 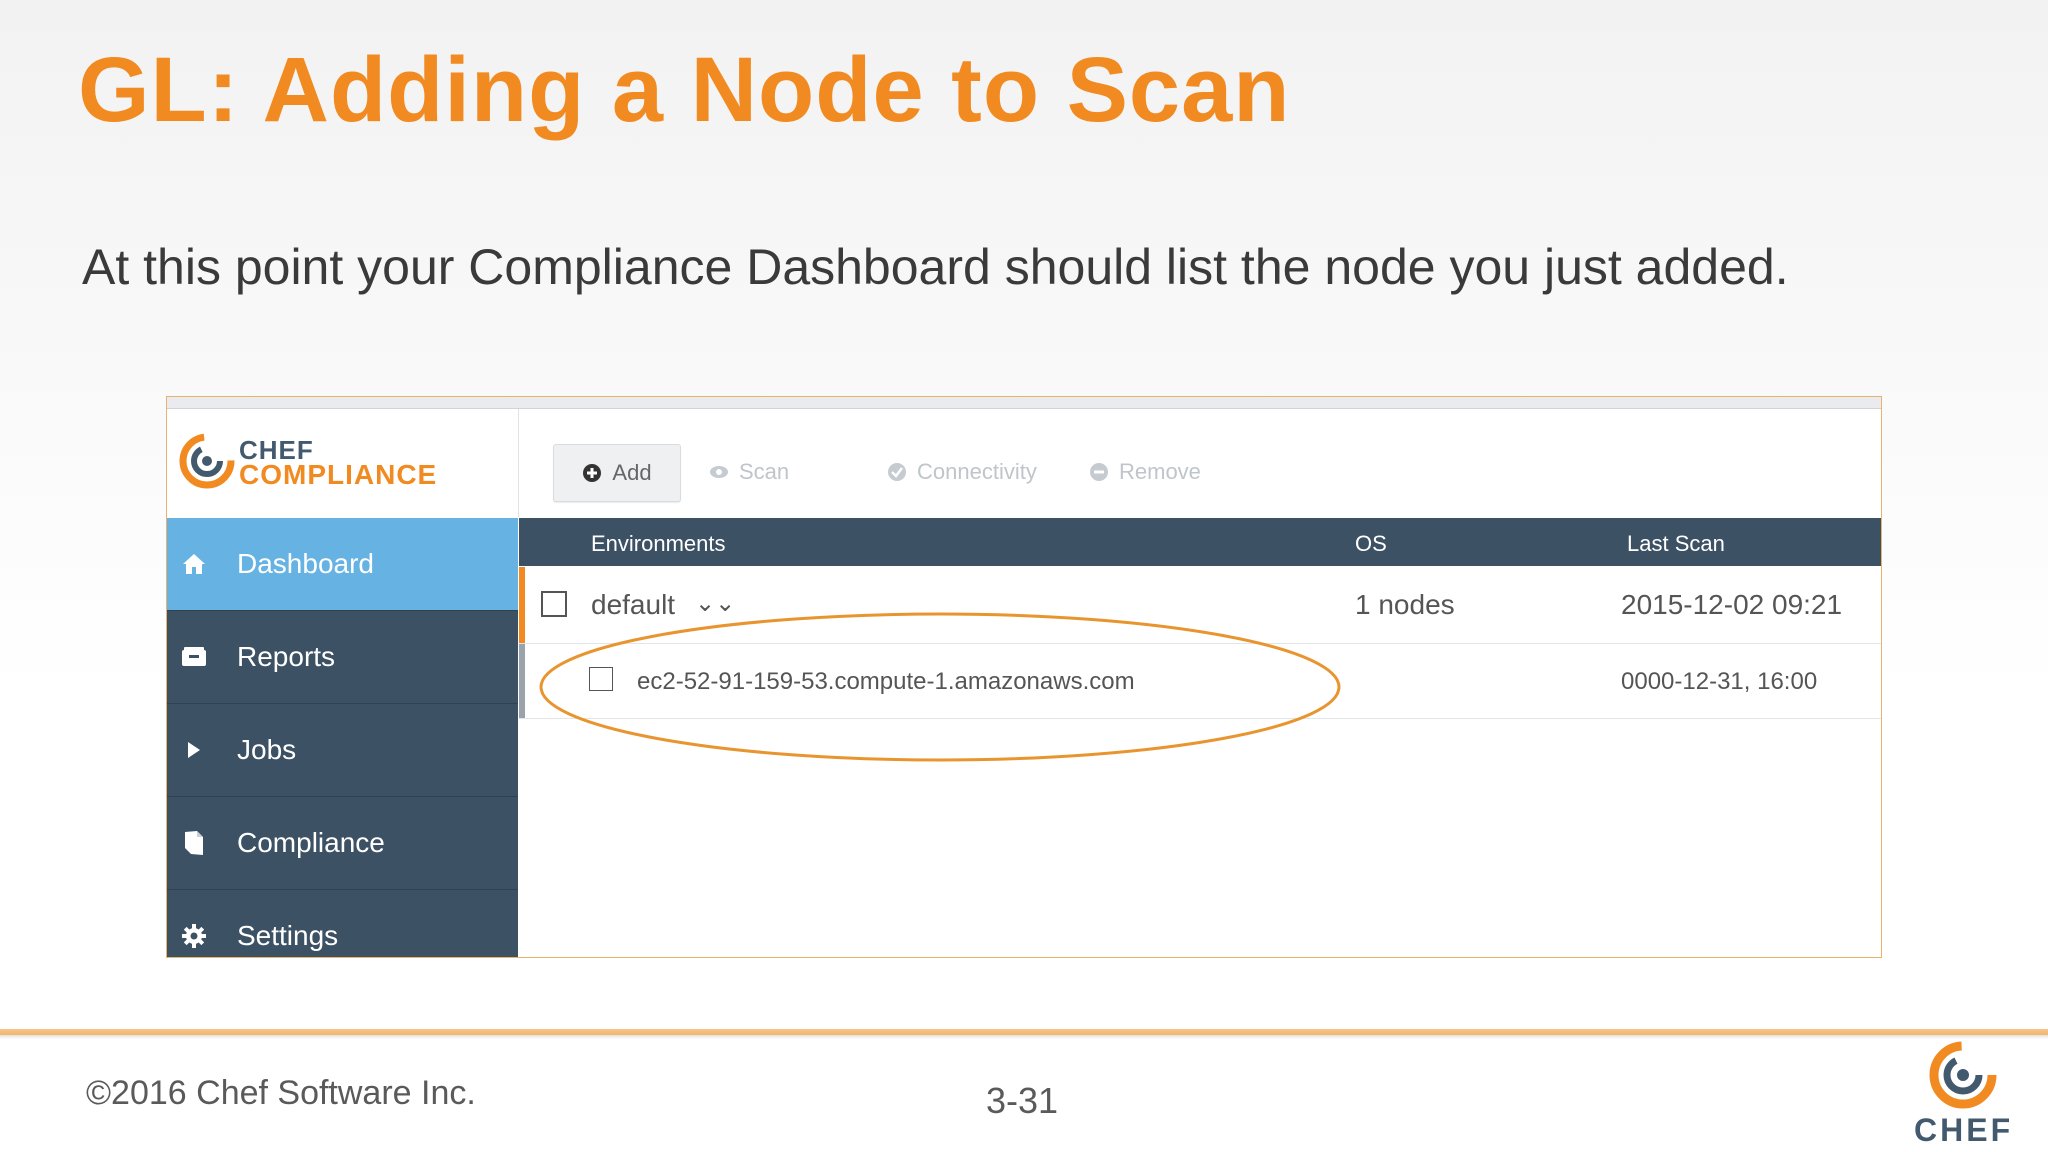 I want to click on sidebar-item-label: Settings, so click(x=288, y=935).